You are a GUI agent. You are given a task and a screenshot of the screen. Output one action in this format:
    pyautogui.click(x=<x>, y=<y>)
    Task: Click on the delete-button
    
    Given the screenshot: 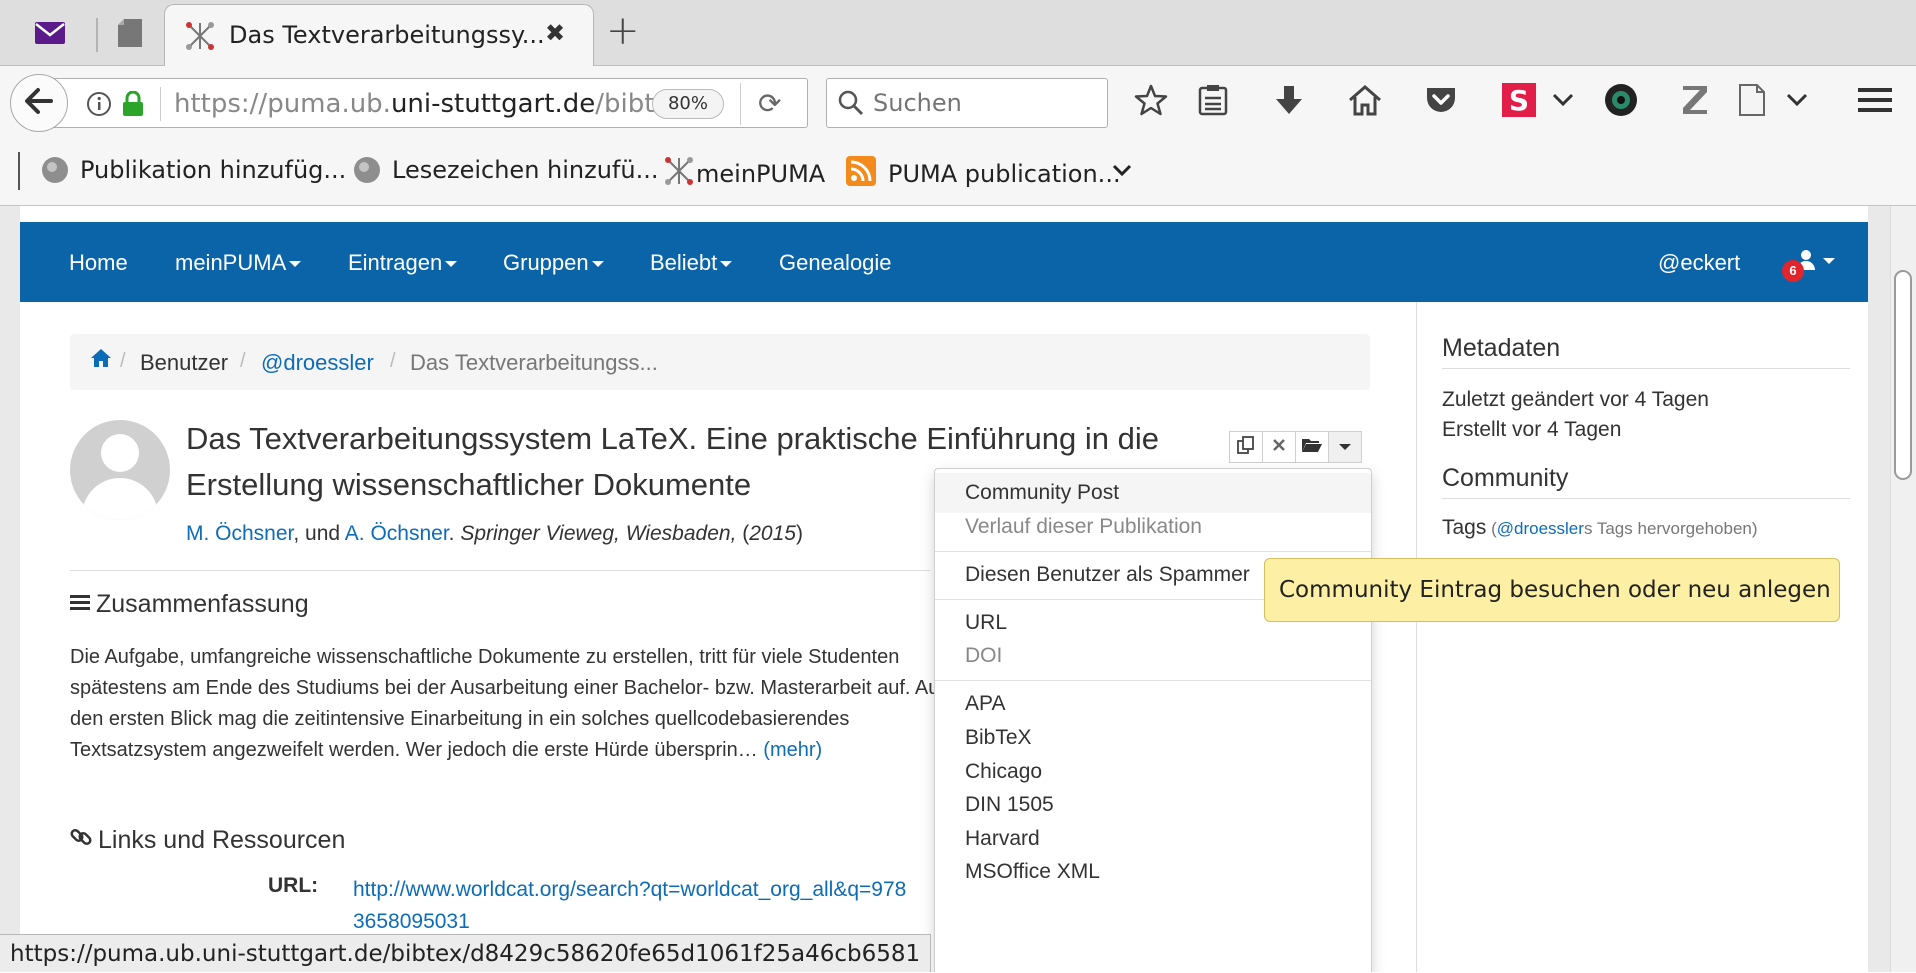 What is the action you would take?
    pyautogui.click(x=1279, y=447)
    